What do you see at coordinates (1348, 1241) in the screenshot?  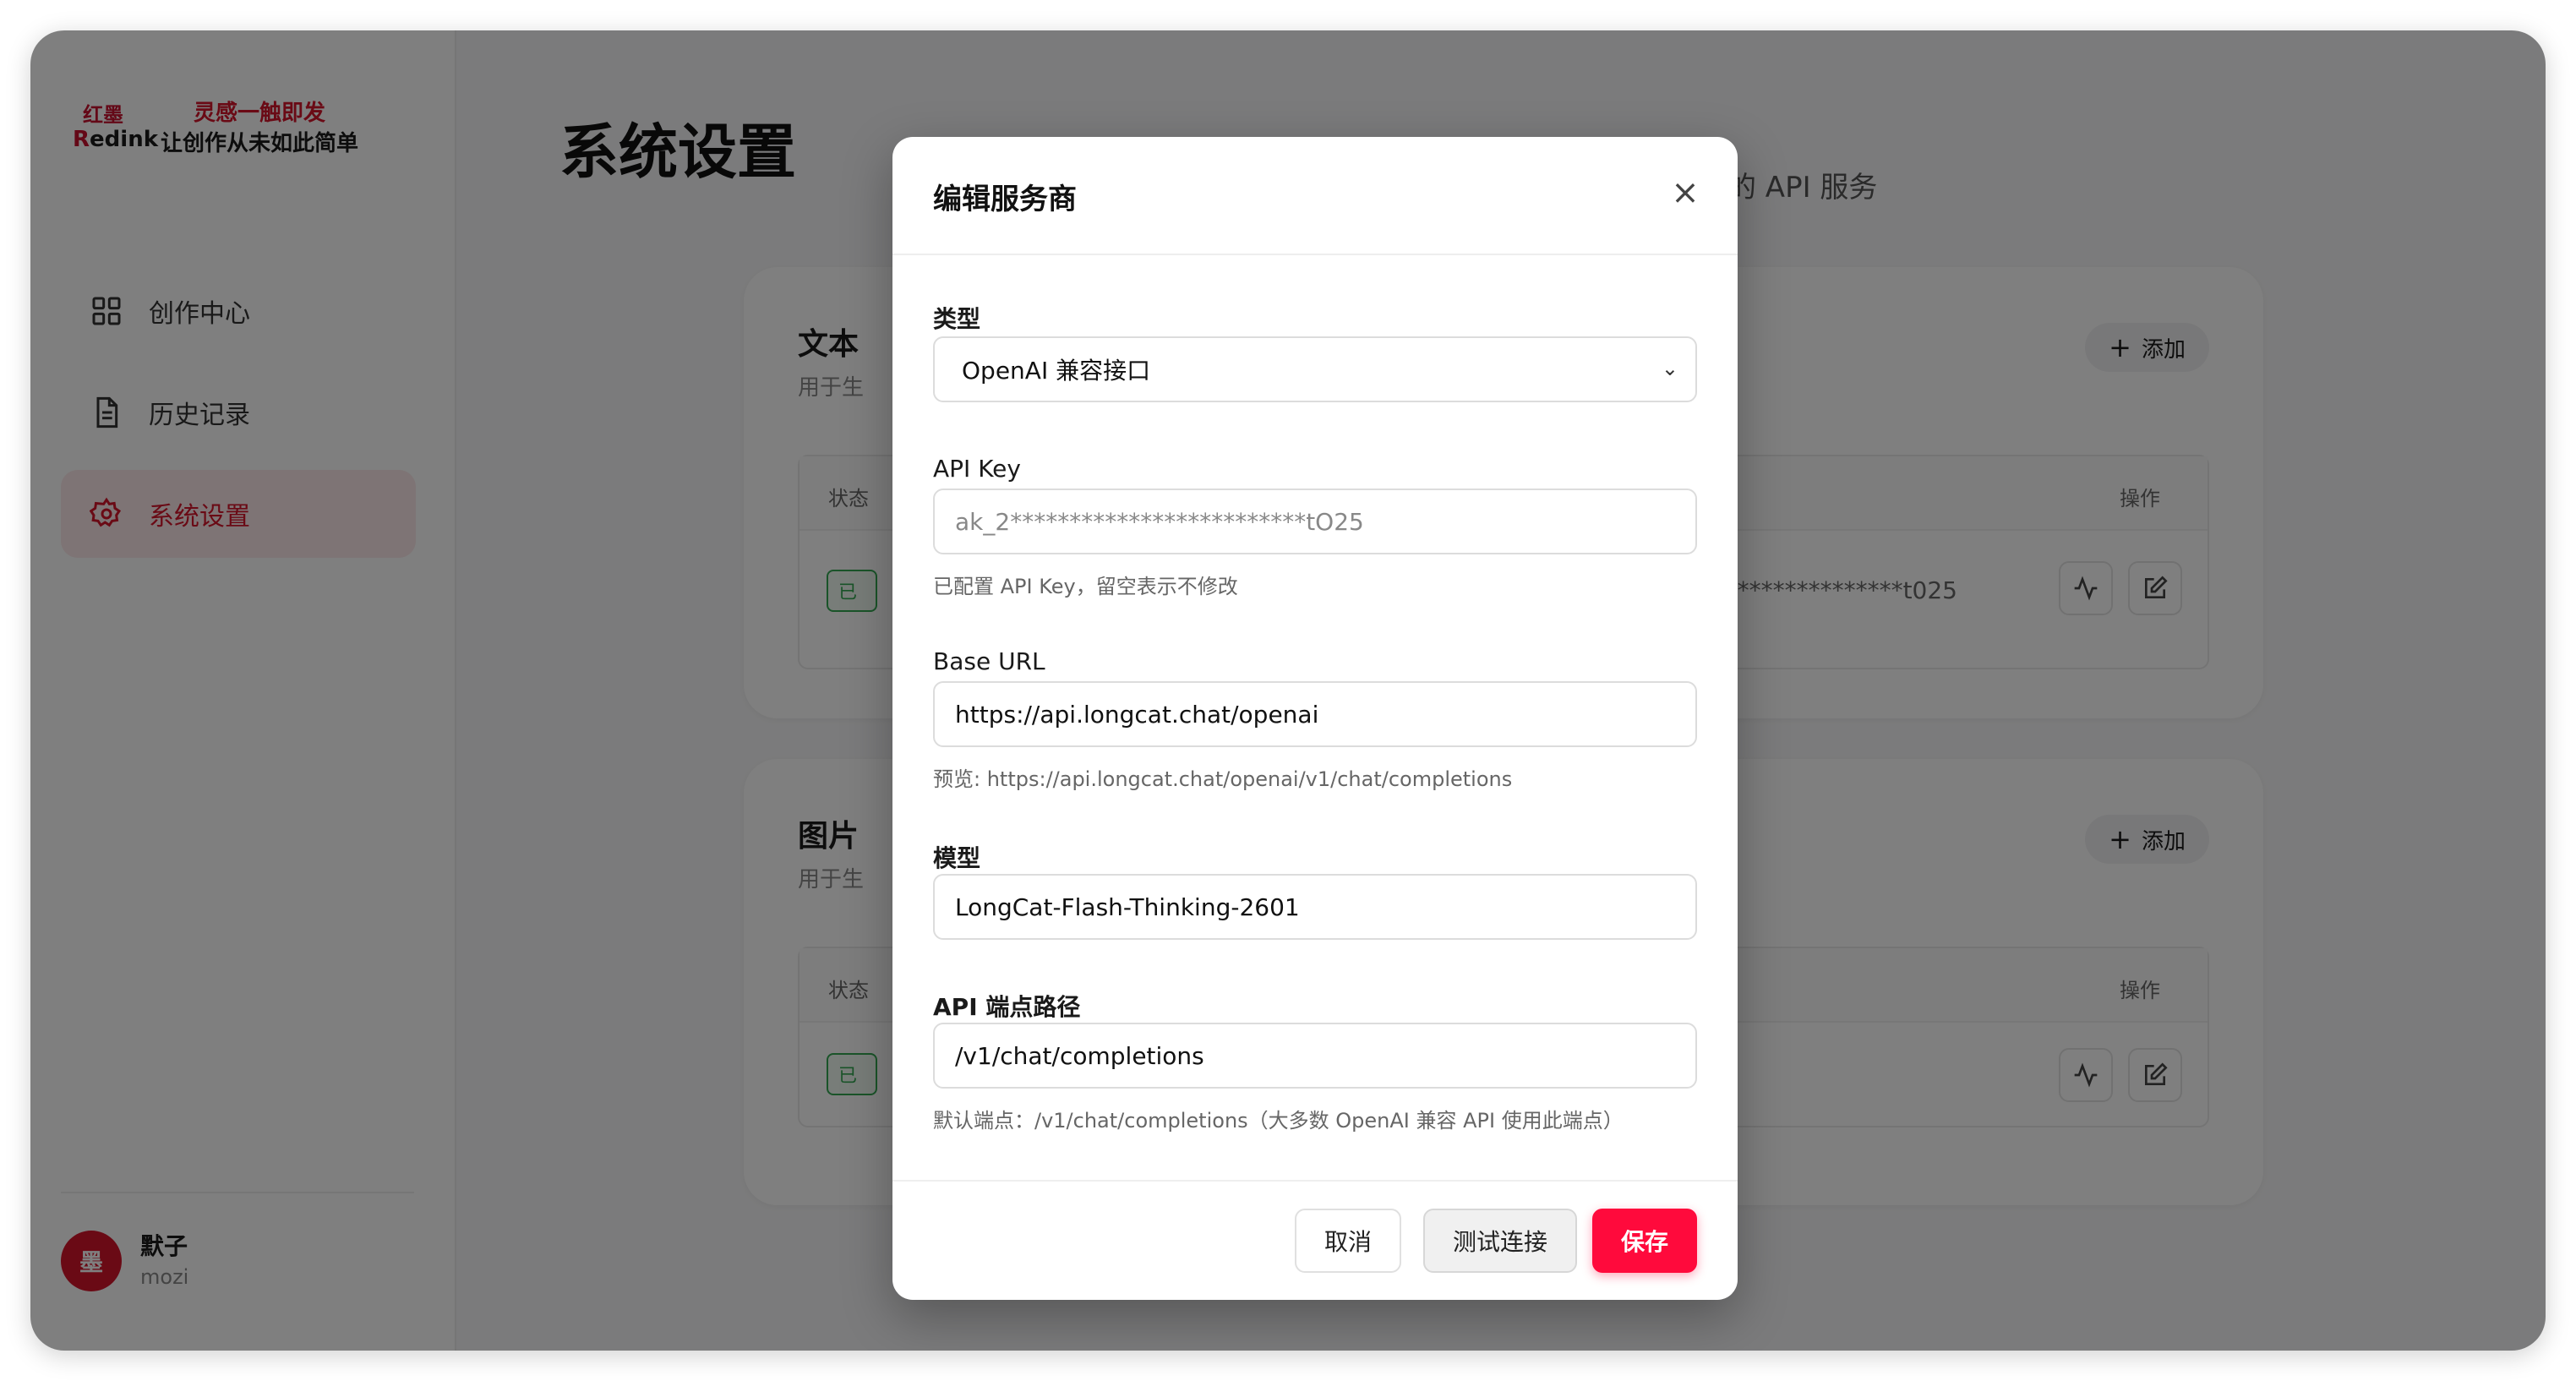 I see `cancel-button: 取消` at bounding box center [1348, 1241].